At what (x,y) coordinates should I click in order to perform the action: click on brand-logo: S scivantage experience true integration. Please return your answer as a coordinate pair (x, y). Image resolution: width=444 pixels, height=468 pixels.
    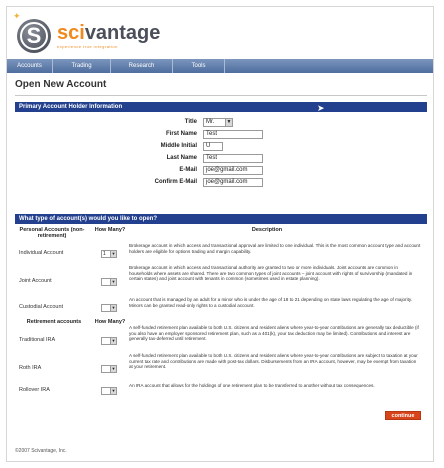
    Looking at the image, I should click on (88, 36).